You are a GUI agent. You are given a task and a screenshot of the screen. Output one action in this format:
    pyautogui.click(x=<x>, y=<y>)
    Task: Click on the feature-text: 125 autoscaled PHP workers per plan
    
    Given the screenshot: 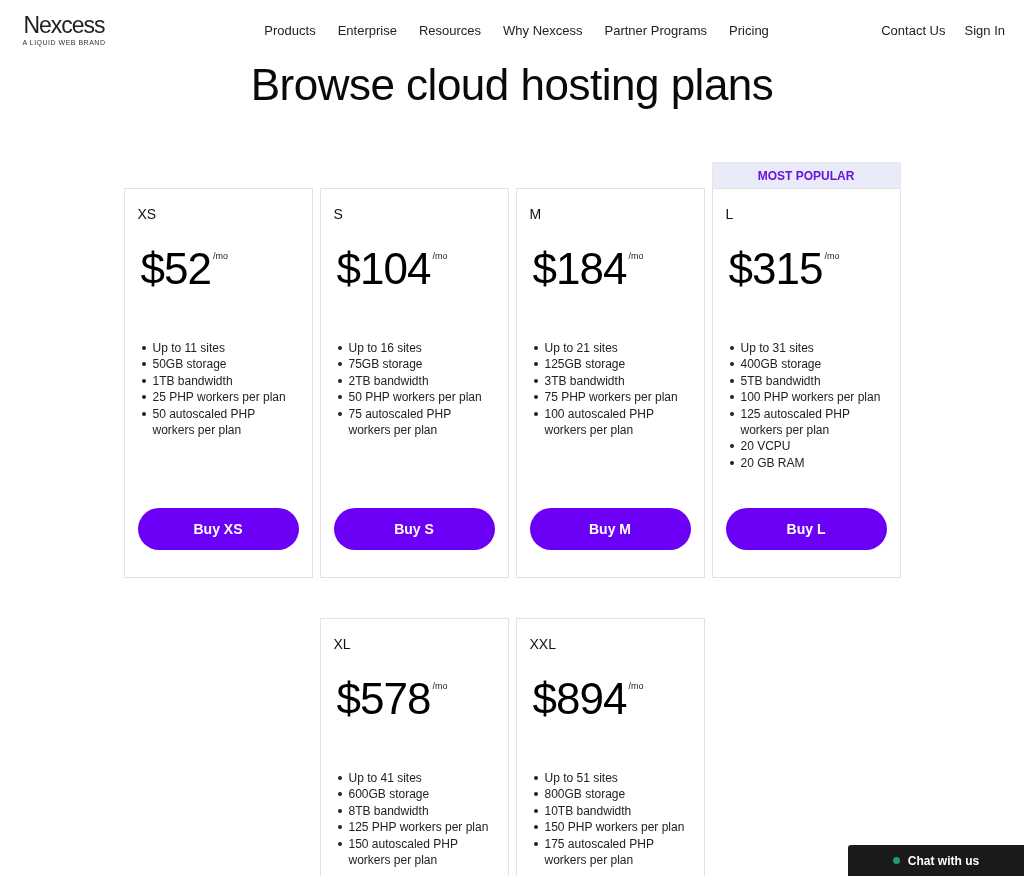 What is the action you would take?
    pyautogui.click(x=795, y=422)
    